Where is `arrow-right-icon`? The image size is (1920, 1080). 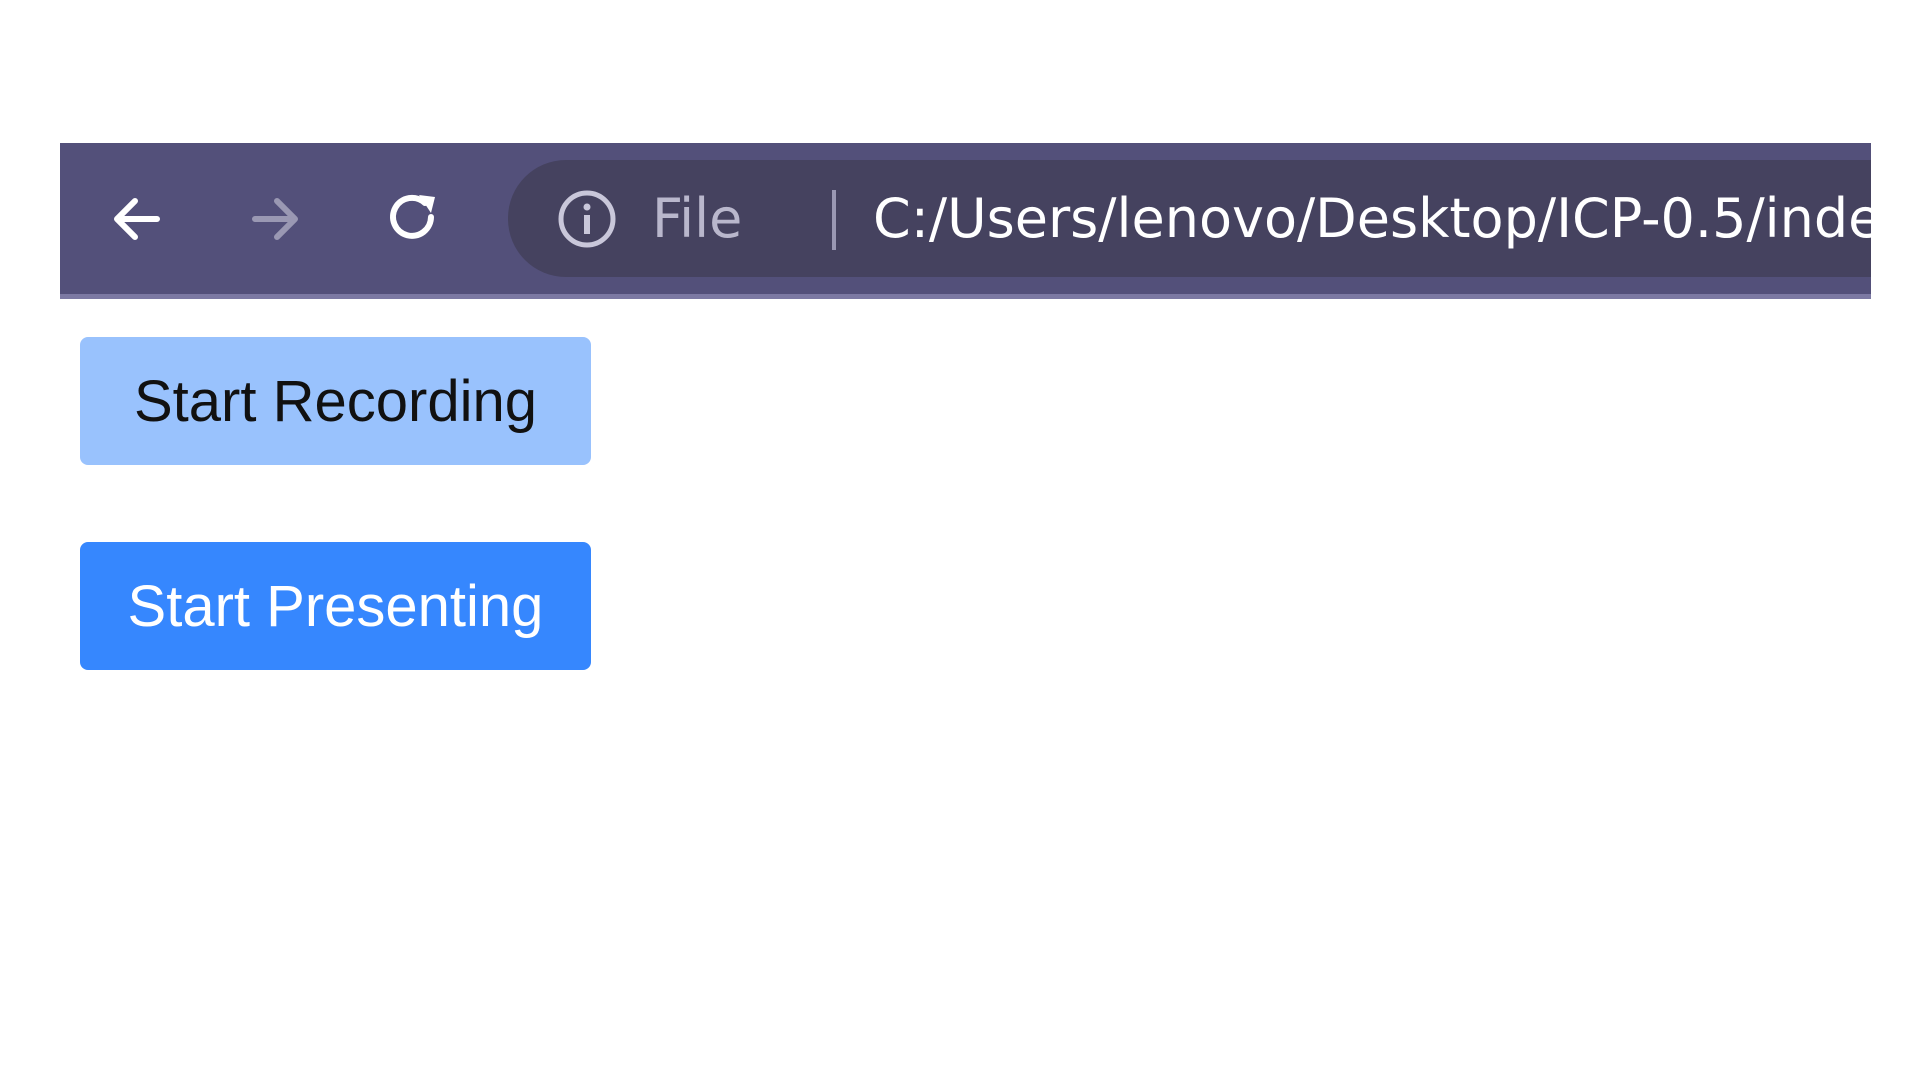
arrow-right-icon is located at coordinates (275, 219).